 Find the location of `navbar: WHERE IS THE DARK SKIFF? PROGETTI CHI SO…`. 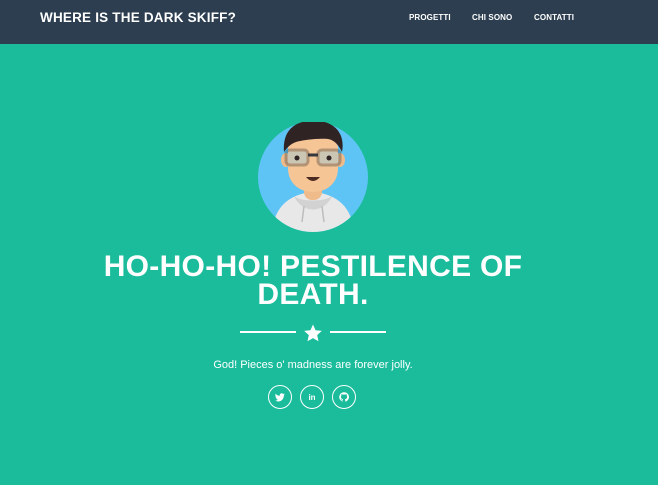

navbar: WHERE IS THE DARK SKIFF? PROGETTI CHI SO… is located at coordinates (329, 22).